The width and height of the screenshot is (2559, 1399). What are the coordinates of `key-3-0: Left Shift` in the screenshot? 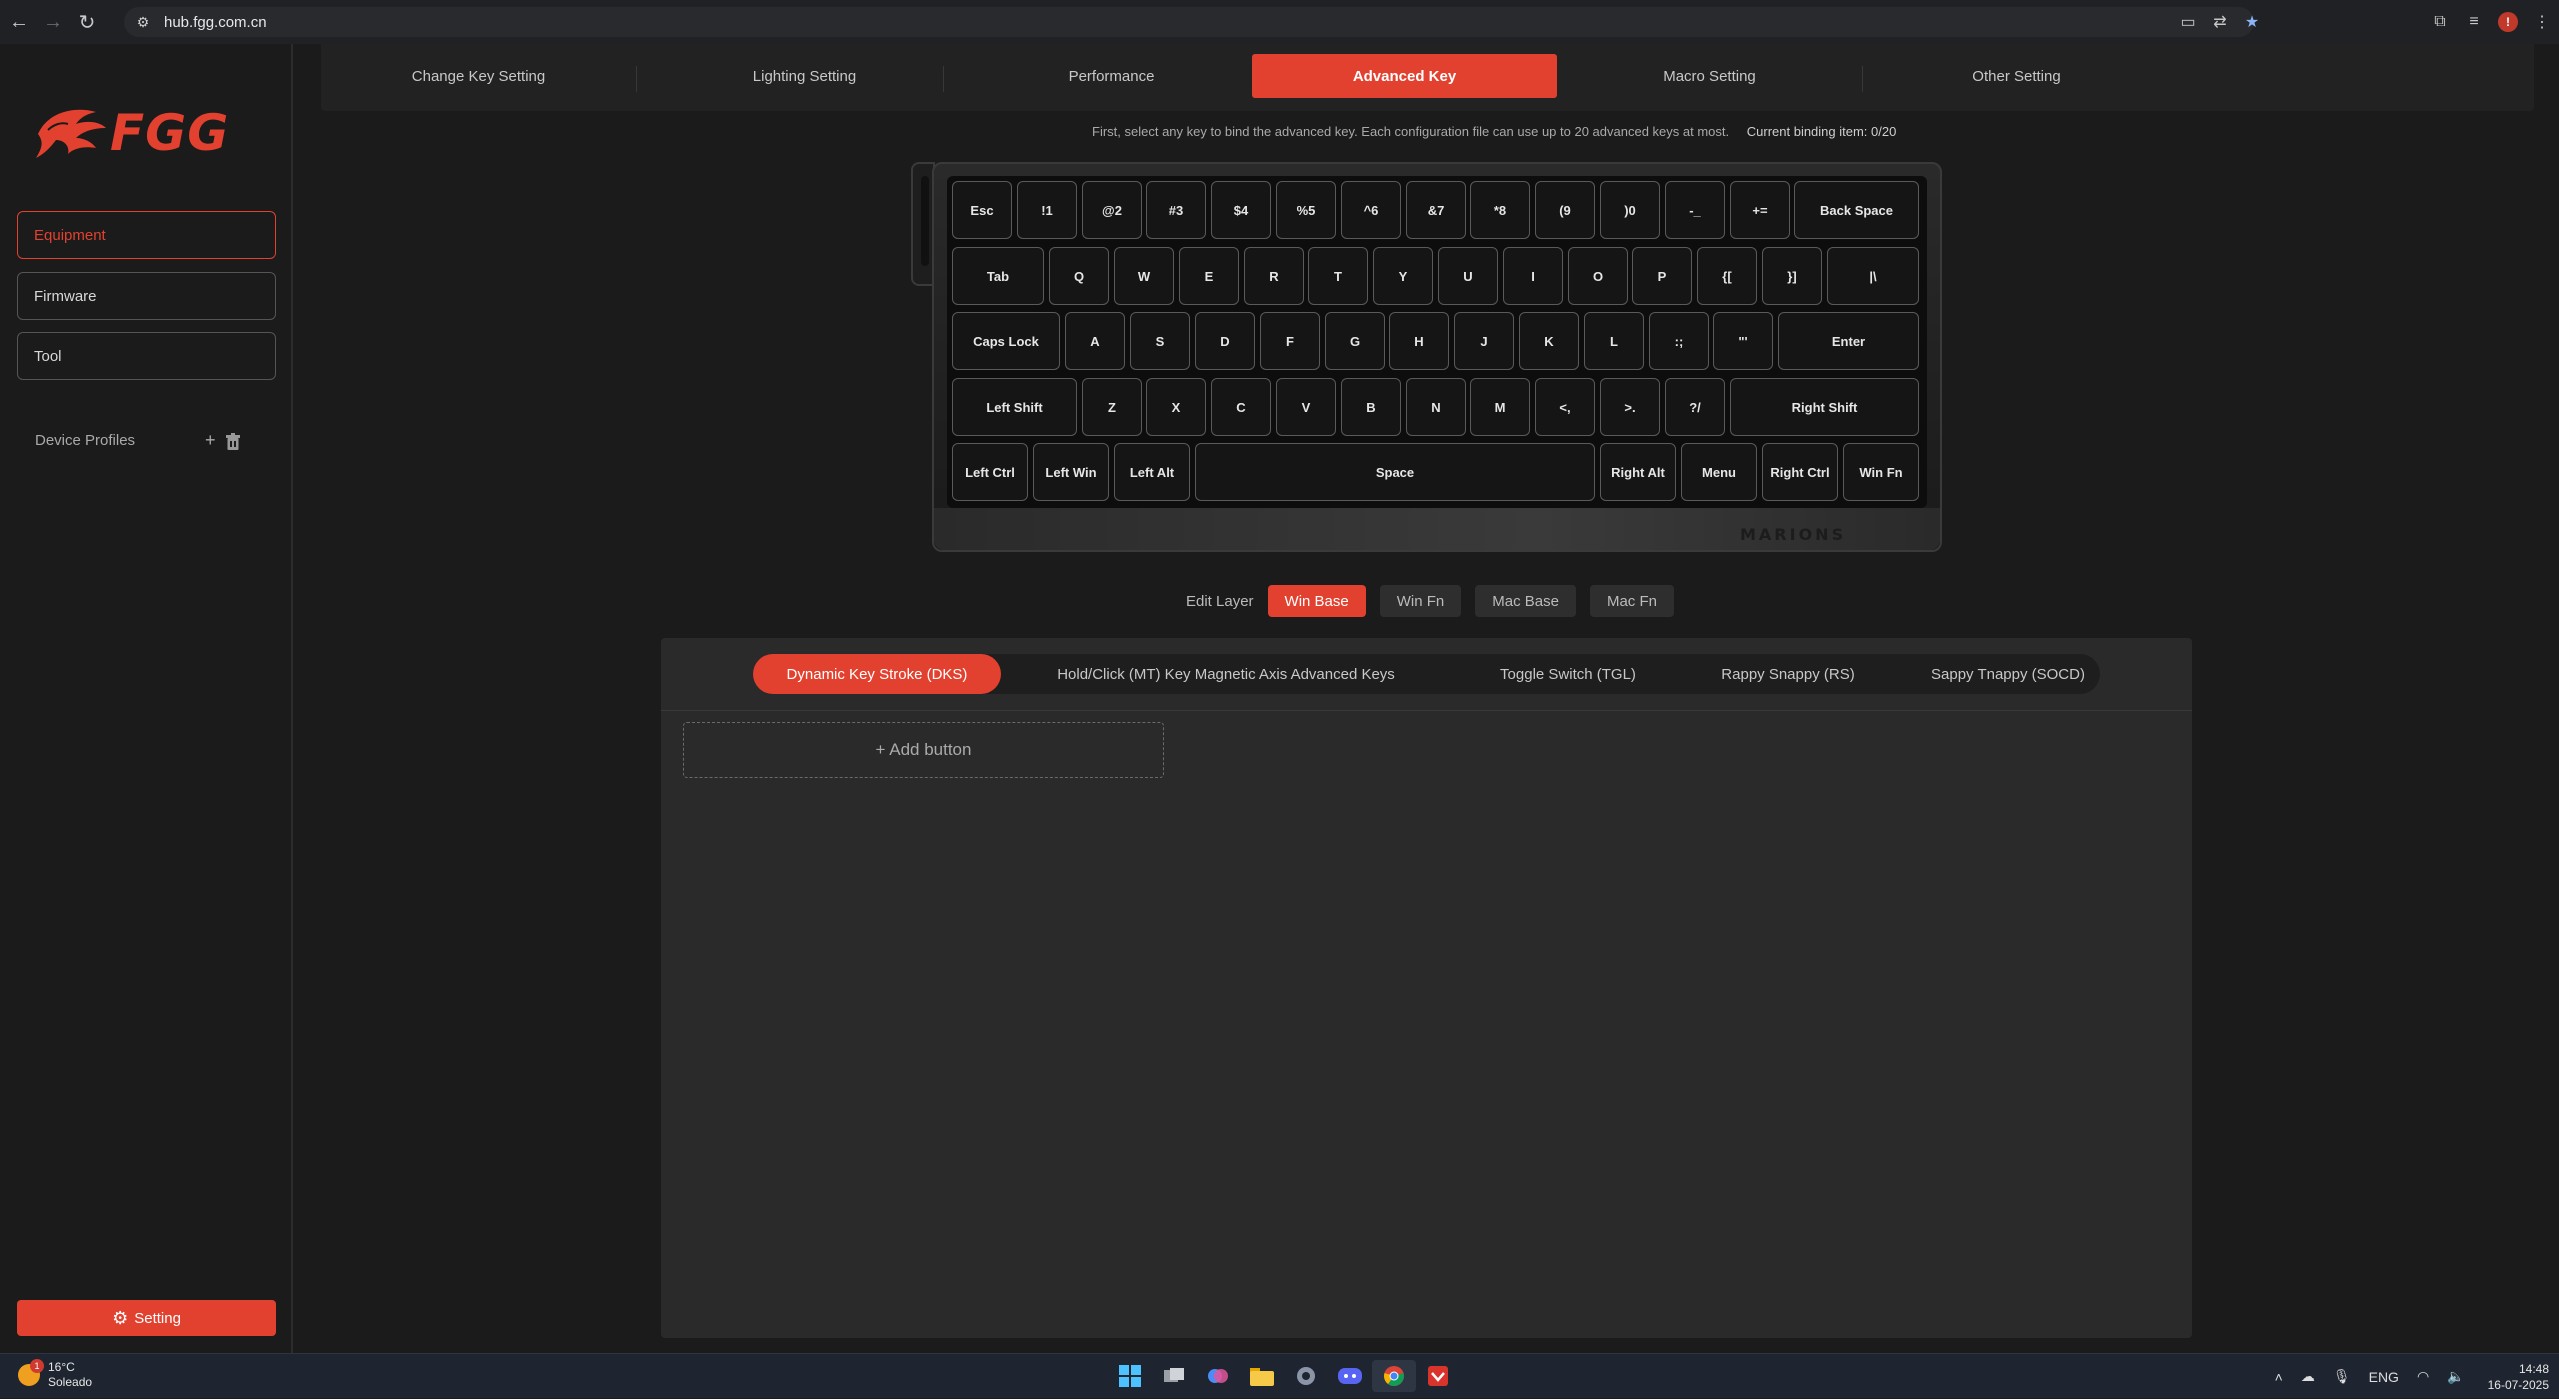 It's located at (1014, 407).